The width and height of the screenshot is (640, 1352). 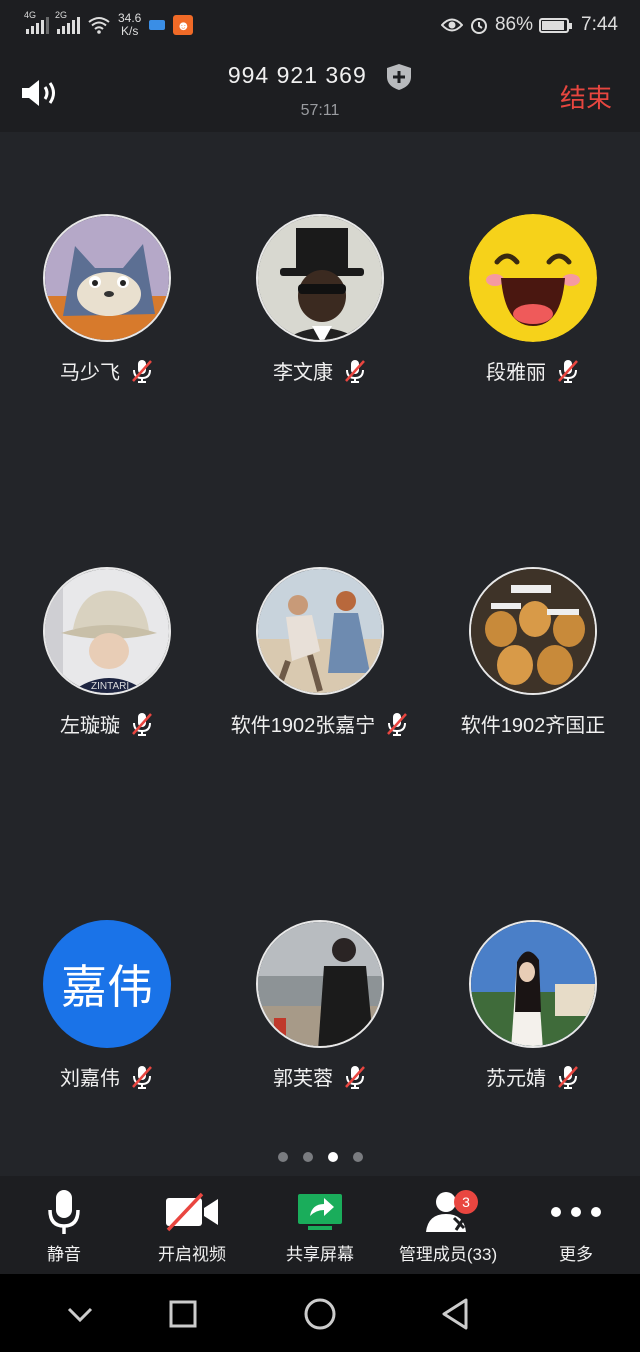 I want to click on manage-members-button: 3 管理成员(33), so click(x=448, y=1225).